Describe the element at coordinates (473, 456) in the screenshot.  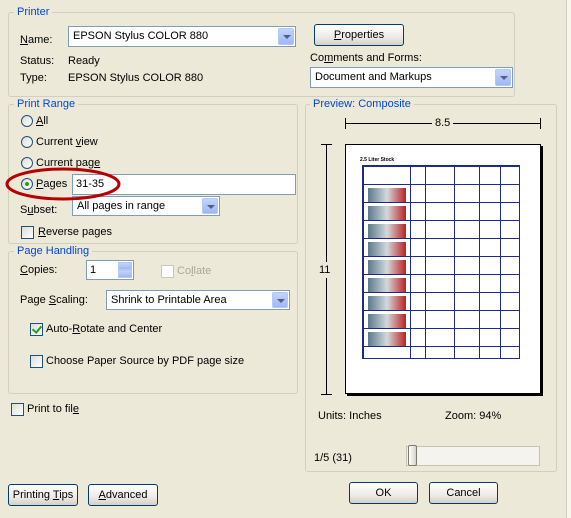
I see `page-slider-track` at that location.